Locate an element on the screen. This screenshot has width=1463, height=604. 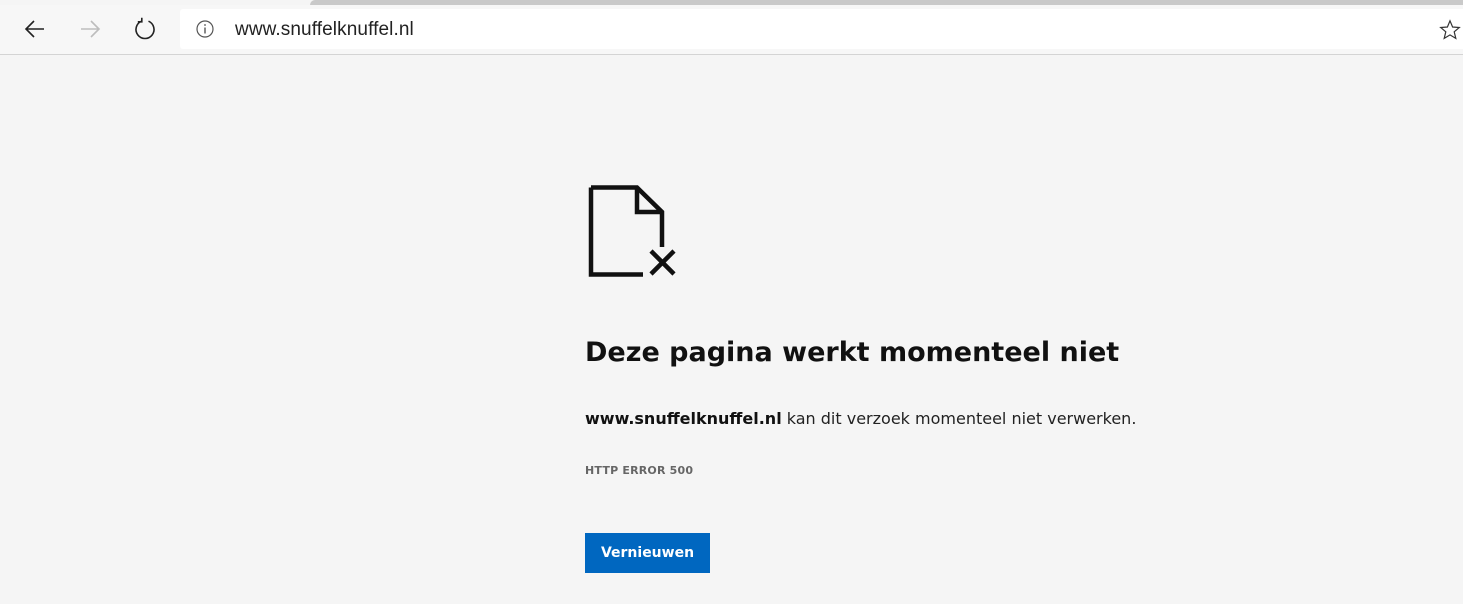
back-button is located at coordinates (35, 29).